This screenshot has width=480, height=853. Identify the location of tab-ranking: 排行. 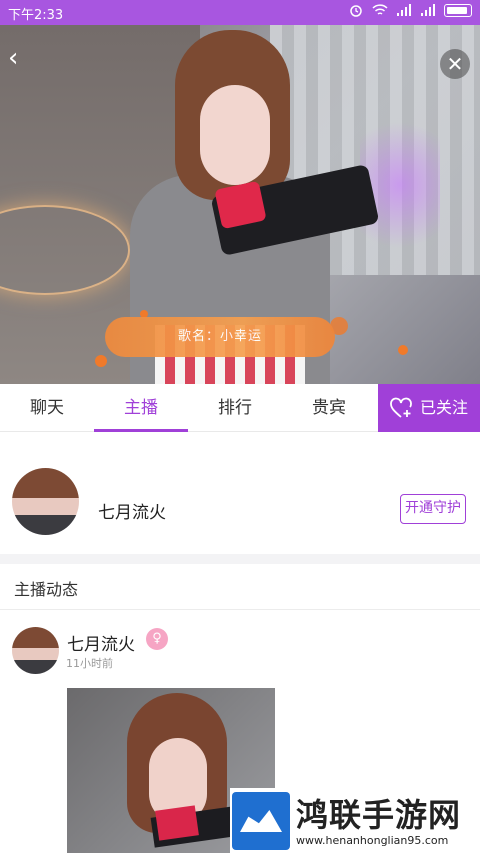
(235, 408).